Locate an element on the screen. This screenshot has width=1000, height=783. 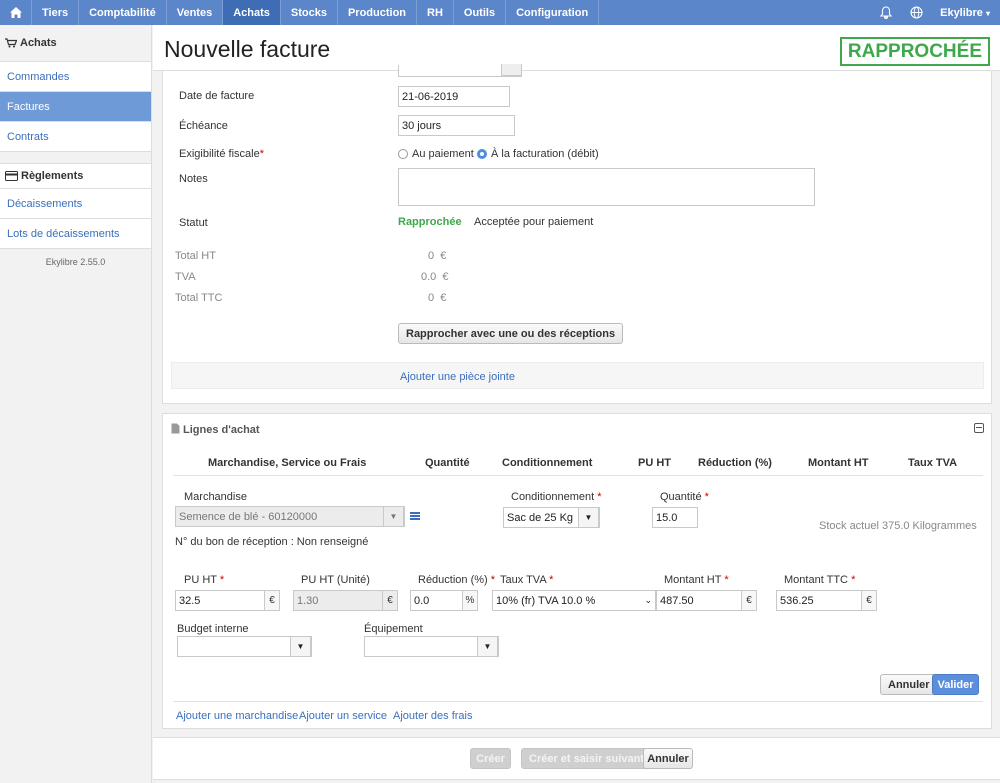
quantity-label: Quantité * is located at coordinates (684, 497).